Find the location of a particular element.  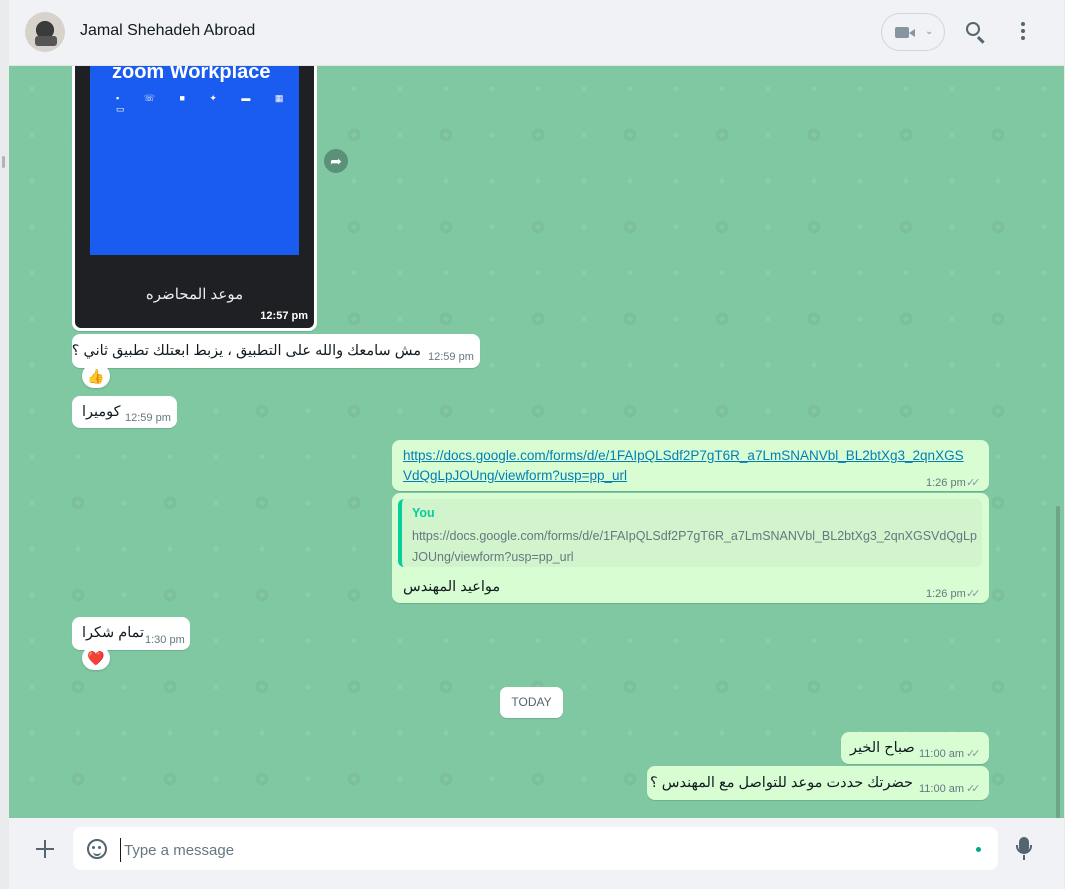

avatar is located at coordinates (45, 32).